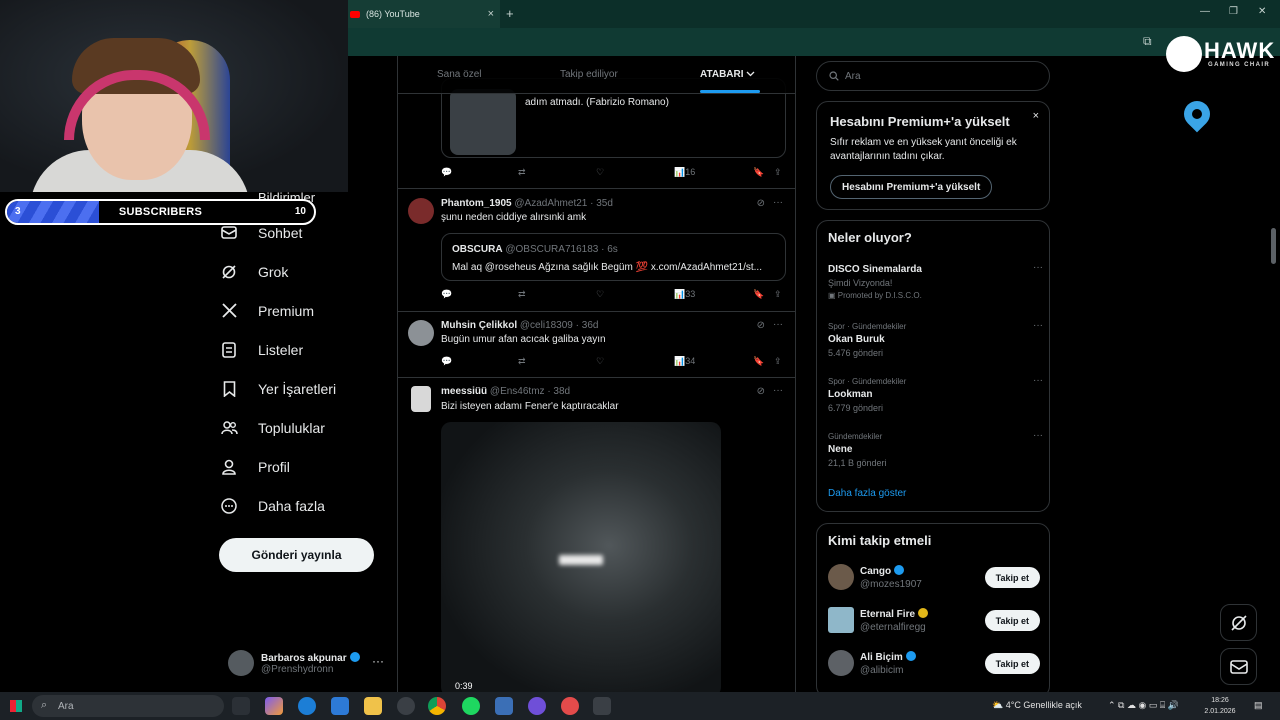 The width and height of the screenshot is (1280, 720). Describe the element at coordinates (581, 559) in the screenshot. I see `tweet-video: 0:39` at that location.